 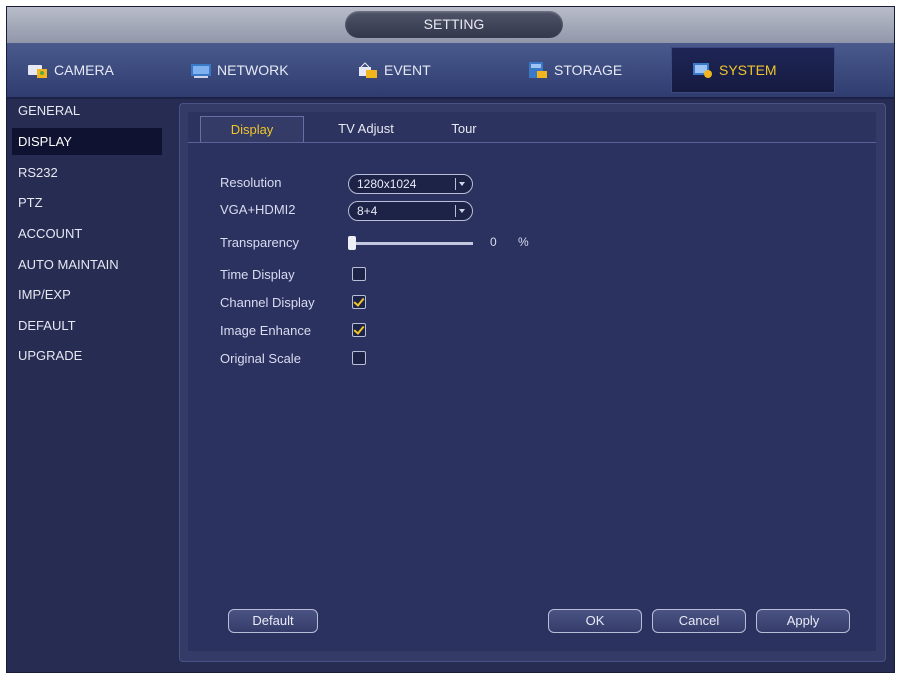 What do you see at coordinates (493, 242) in the screenshot?
I see `transparency-value: 0` at bounding box center [493, 242].